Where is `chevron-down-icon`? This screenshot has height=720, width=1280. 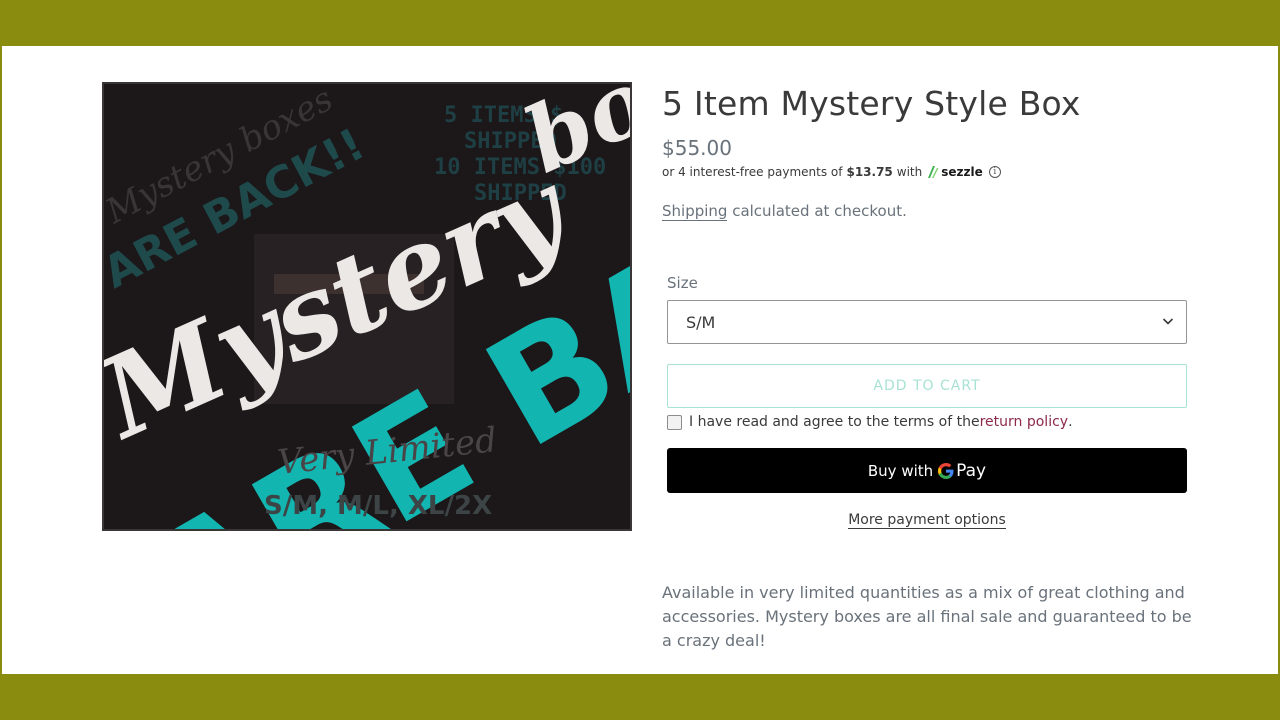
chevron-down-icon is located at coordinates (1168, 321).